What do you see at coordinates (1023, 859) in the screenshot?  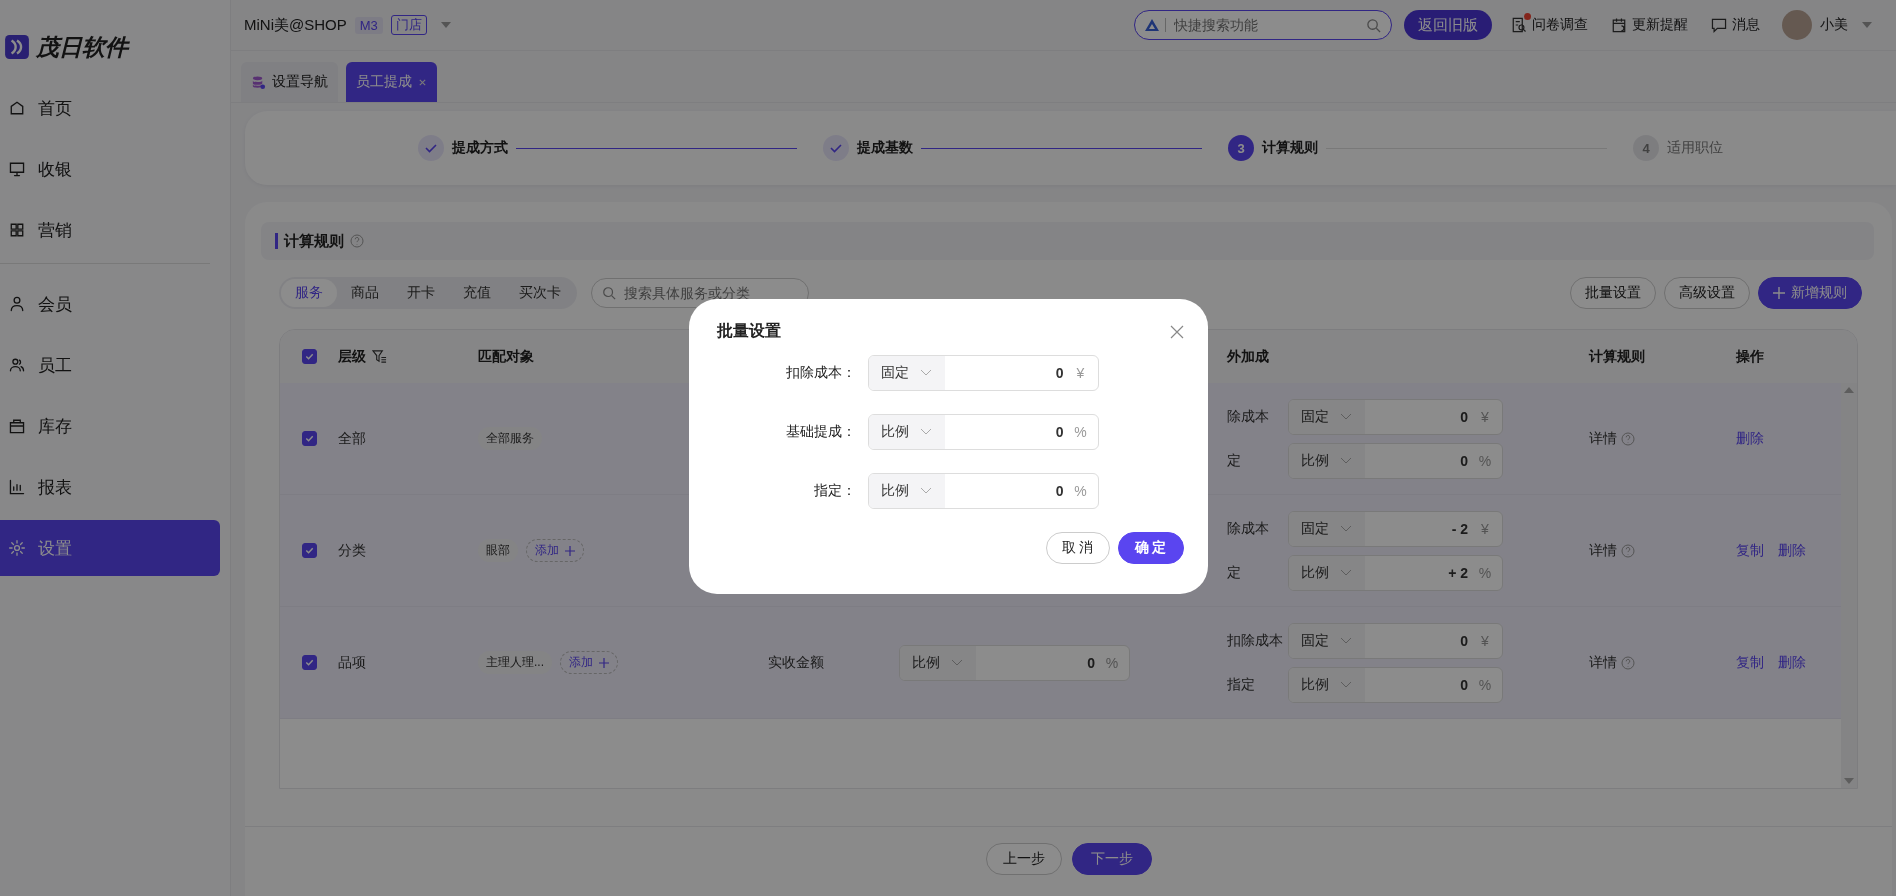 I see `previous-step-button: 上一步` at bounding box center [1023, 859].